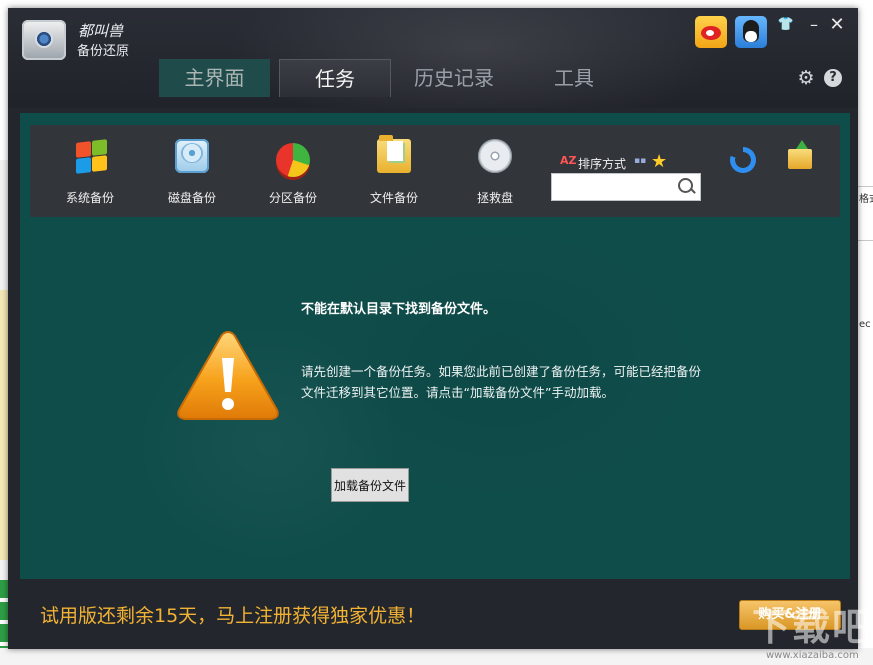 This screenshot has height=665, width=873. I want to click on load-backup-file-button: 加载备份文件, so click(370, 485).